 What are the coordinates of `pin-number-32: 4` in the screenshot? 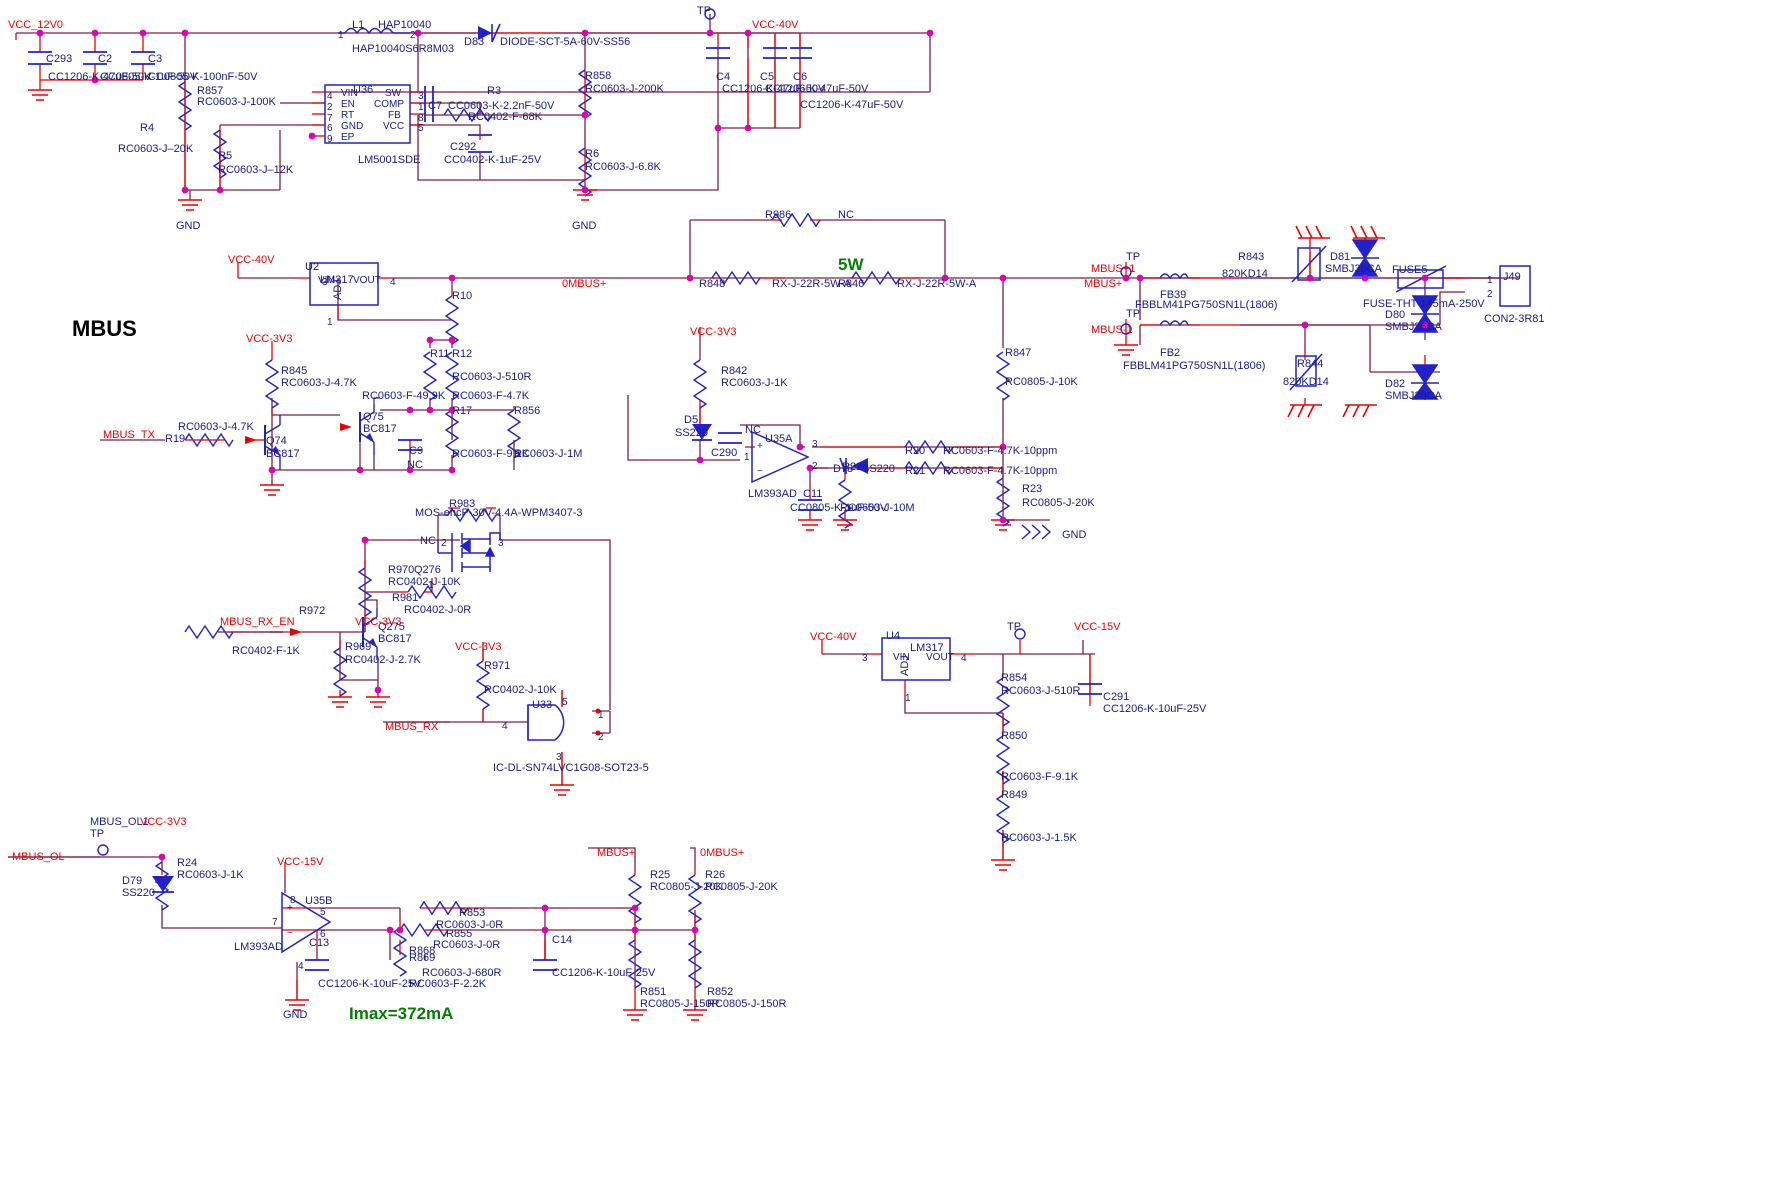 It's located at (301, 966).